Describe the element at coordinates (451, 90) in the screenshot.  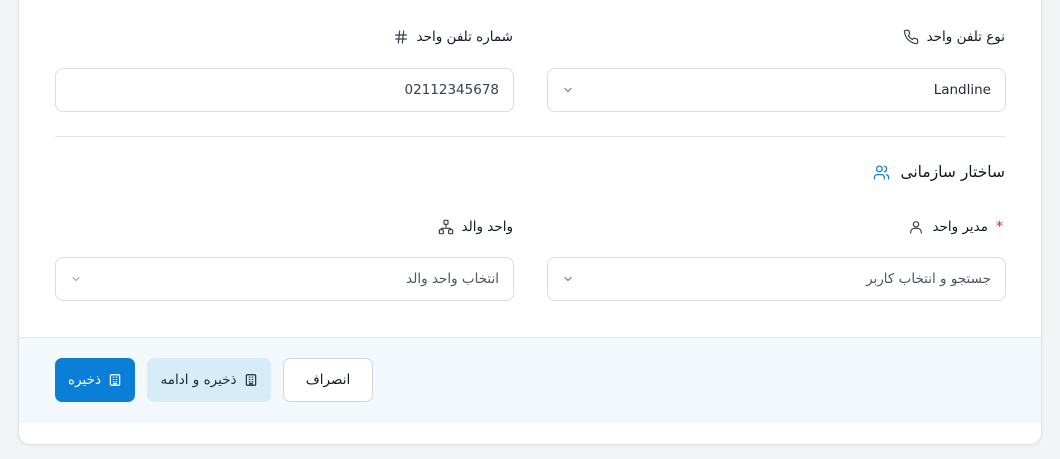
I see `phone-number-value: 02112345678` at that location.